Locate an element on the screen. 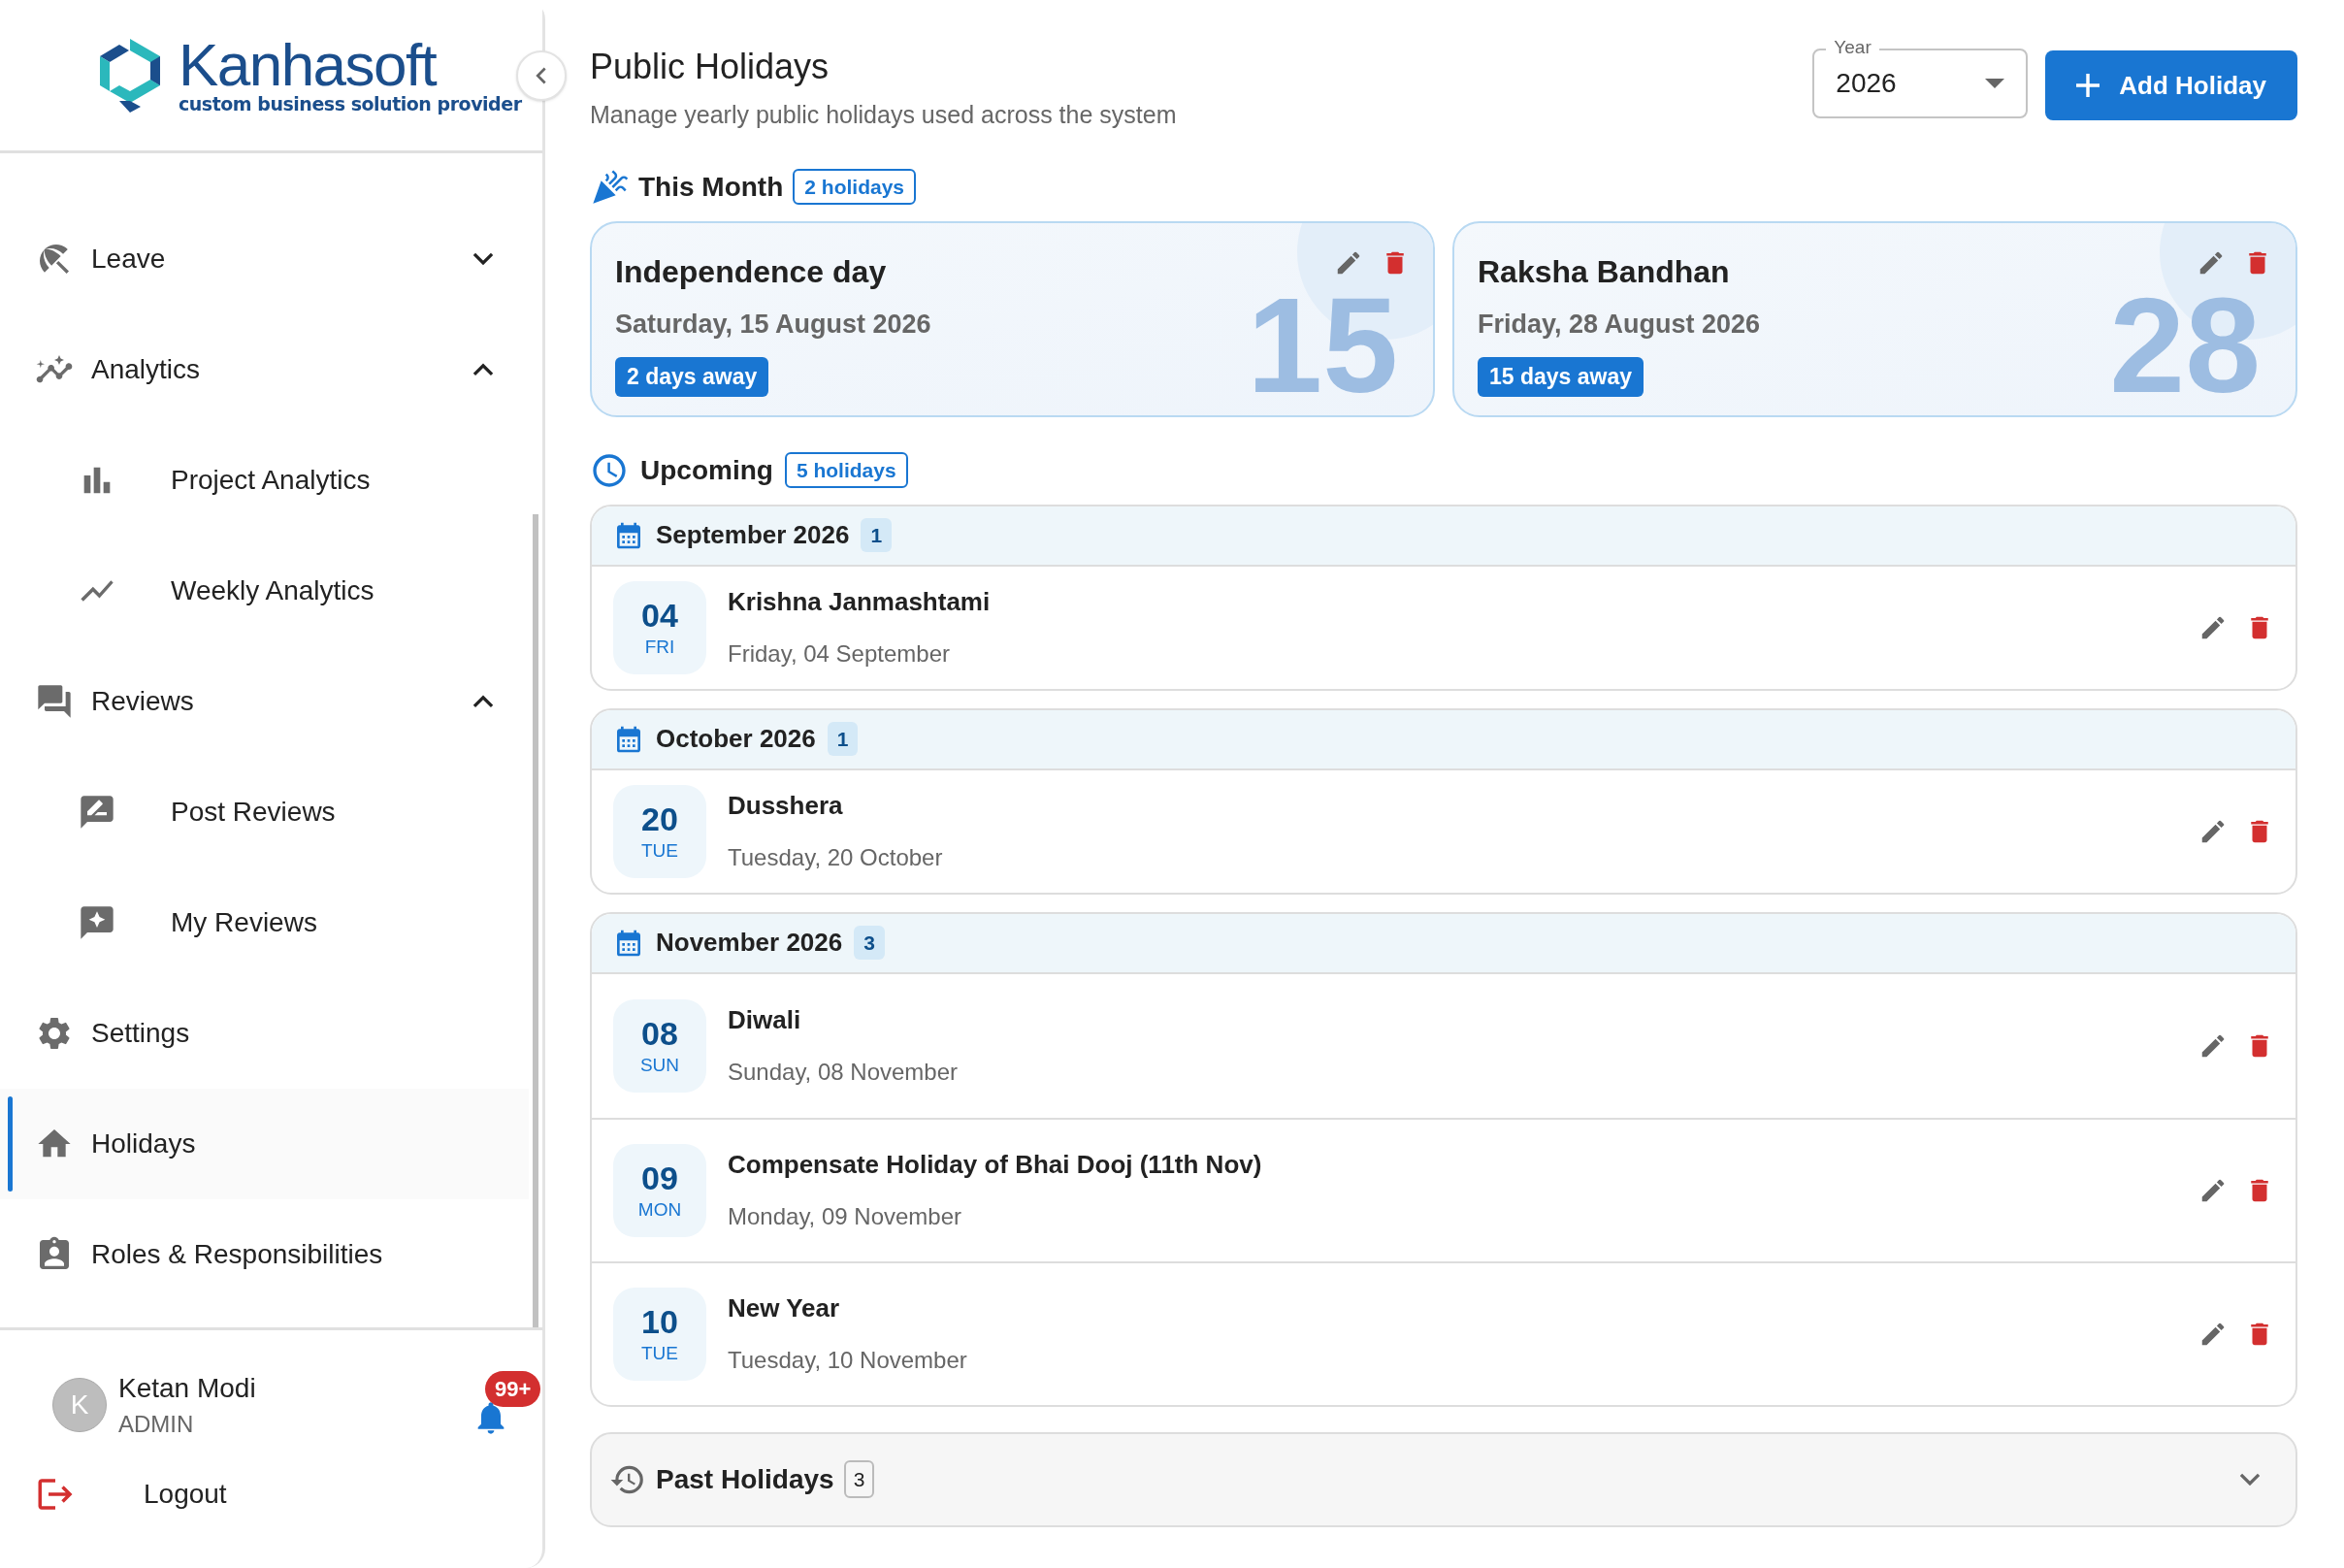  holiday-date: Tuesday, 10 November is located at coordinates (848, 1360).